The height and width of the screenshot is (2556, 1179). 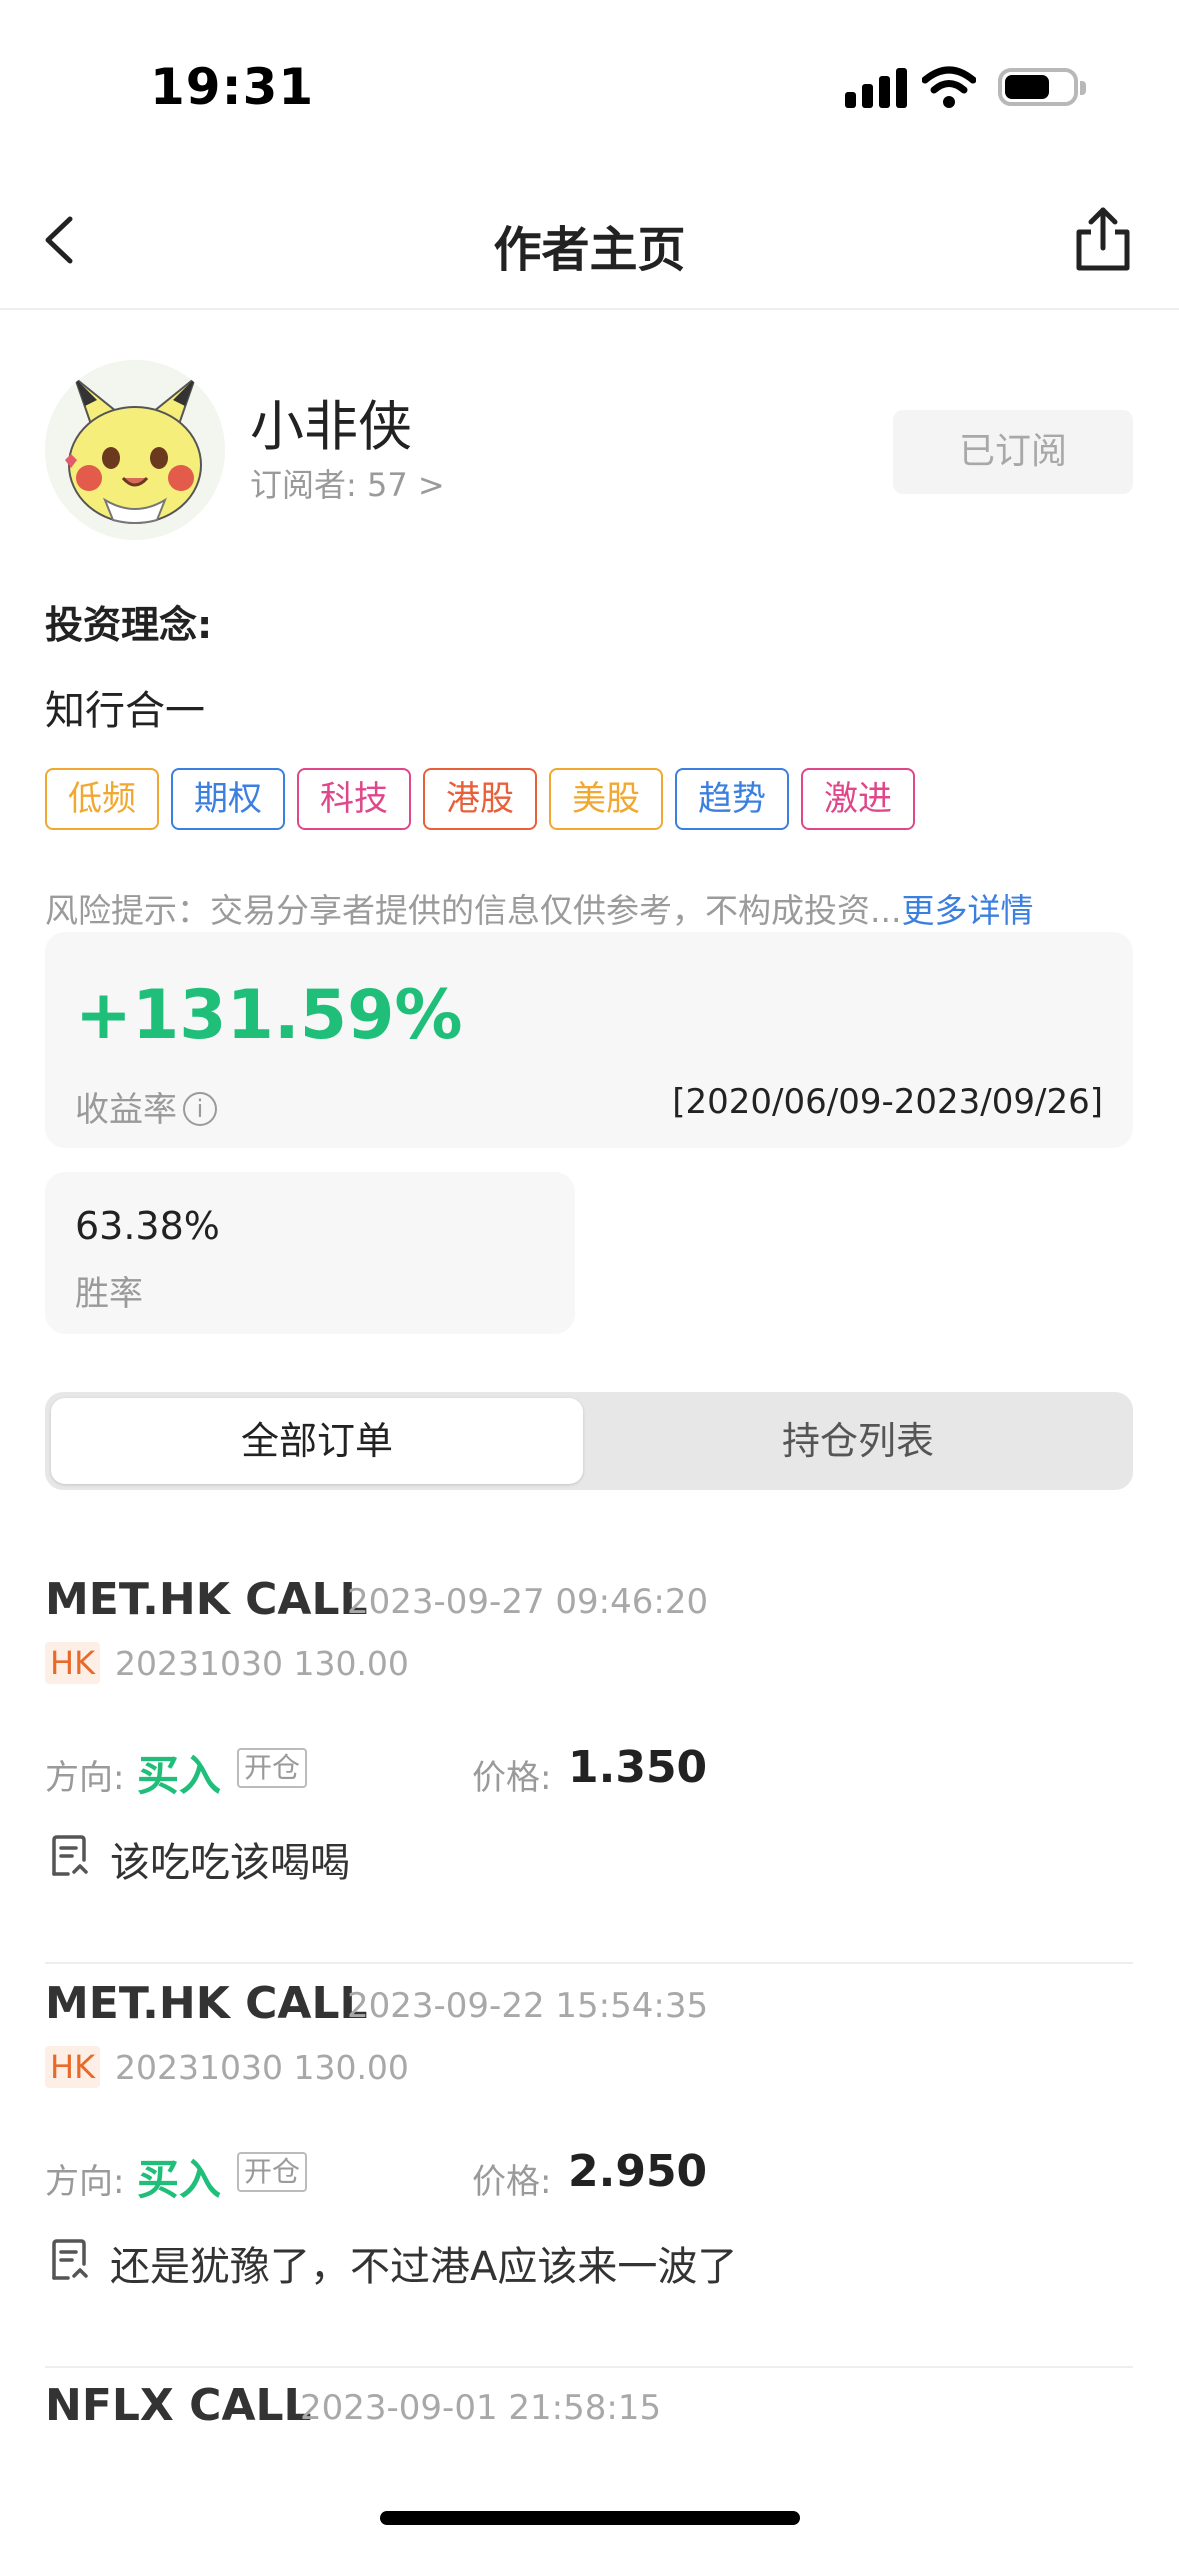 What do you see at coordinates (317, 1441) in the screenshot?
I see `tab-all-orders: 全部订单` at bounding box center [317, 1441].